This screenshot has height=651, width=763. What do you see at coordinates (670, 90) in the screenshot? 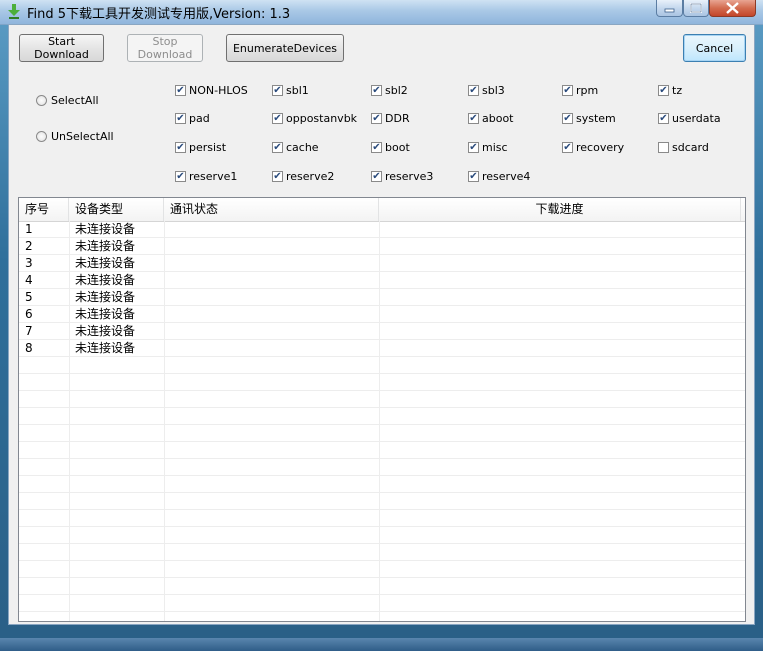
I see `checkbox-tz: ✔ tz` at bounding box center [670, 90].